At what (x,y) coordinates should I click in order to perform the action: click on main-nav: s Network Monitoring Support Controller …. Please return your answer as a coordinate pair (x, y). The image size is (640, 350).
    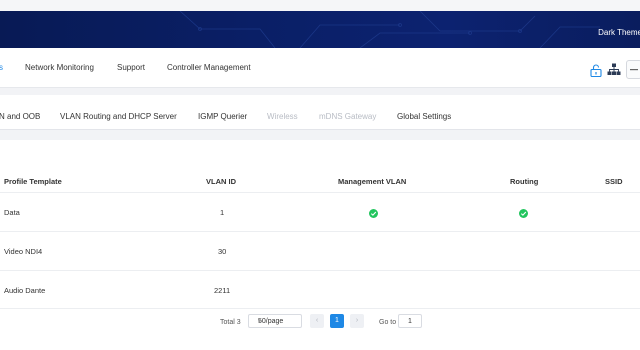
    Looking at the image, I should click on (320, 68).